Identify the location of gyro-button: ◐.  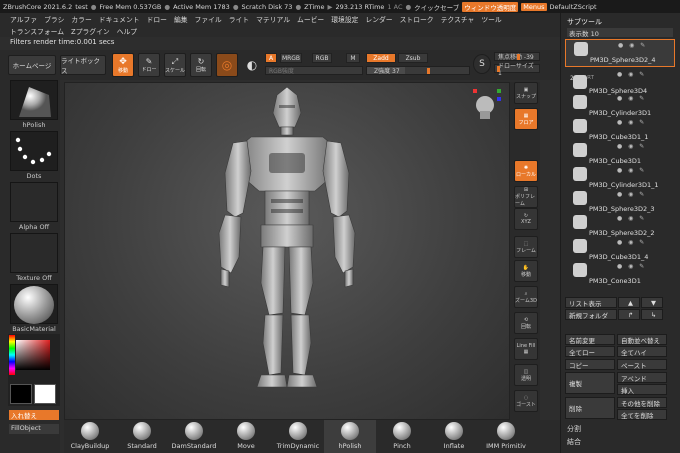
(252, 65).